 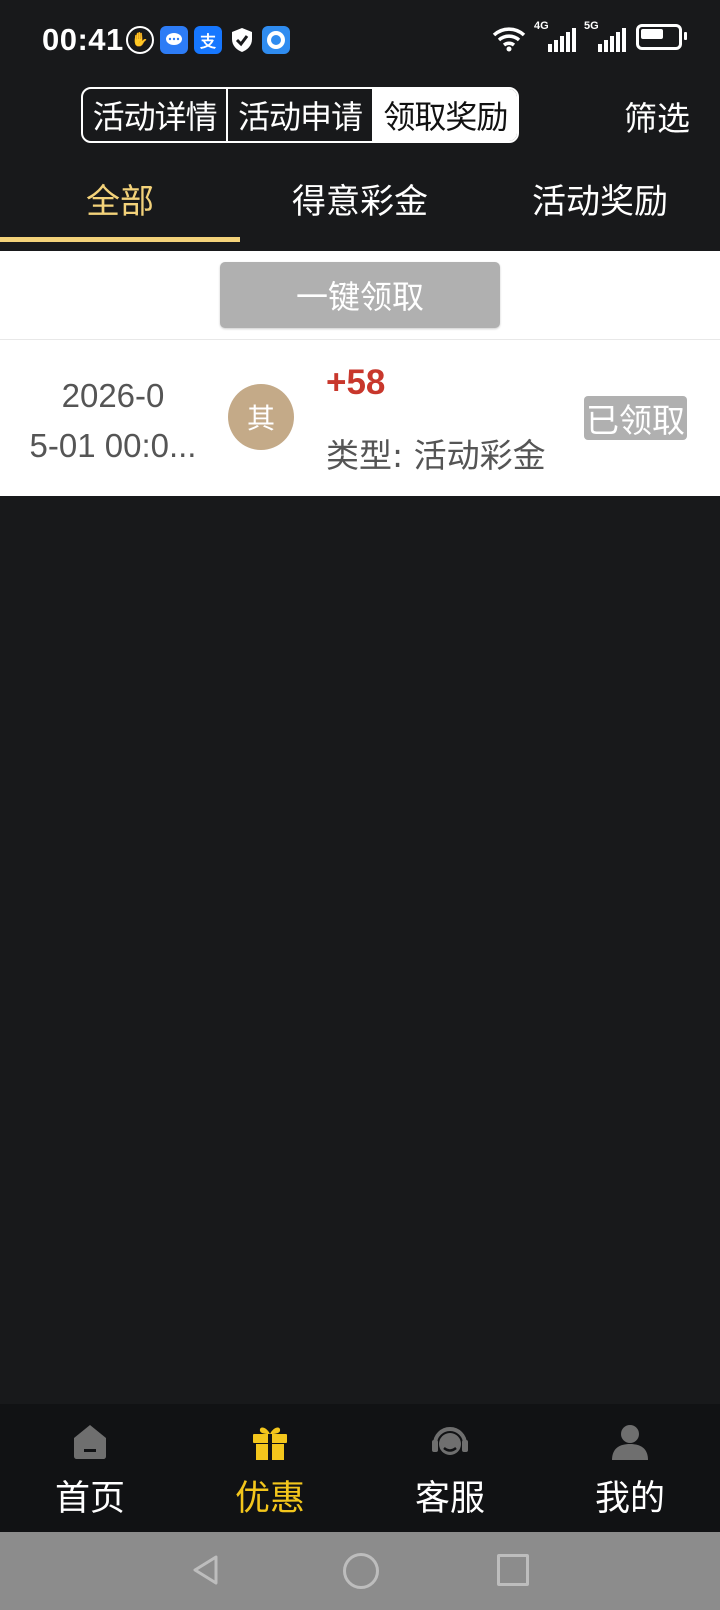 I want to click on status-time: 00:41, so click(x=83, y=39).